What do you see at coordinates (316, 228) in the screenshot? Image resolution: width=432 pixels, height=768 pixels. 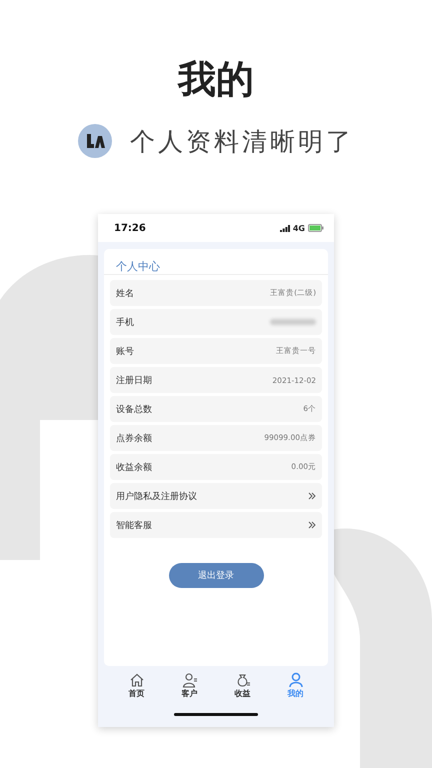 I see `battery-icon` at bounding box center [316, 228].